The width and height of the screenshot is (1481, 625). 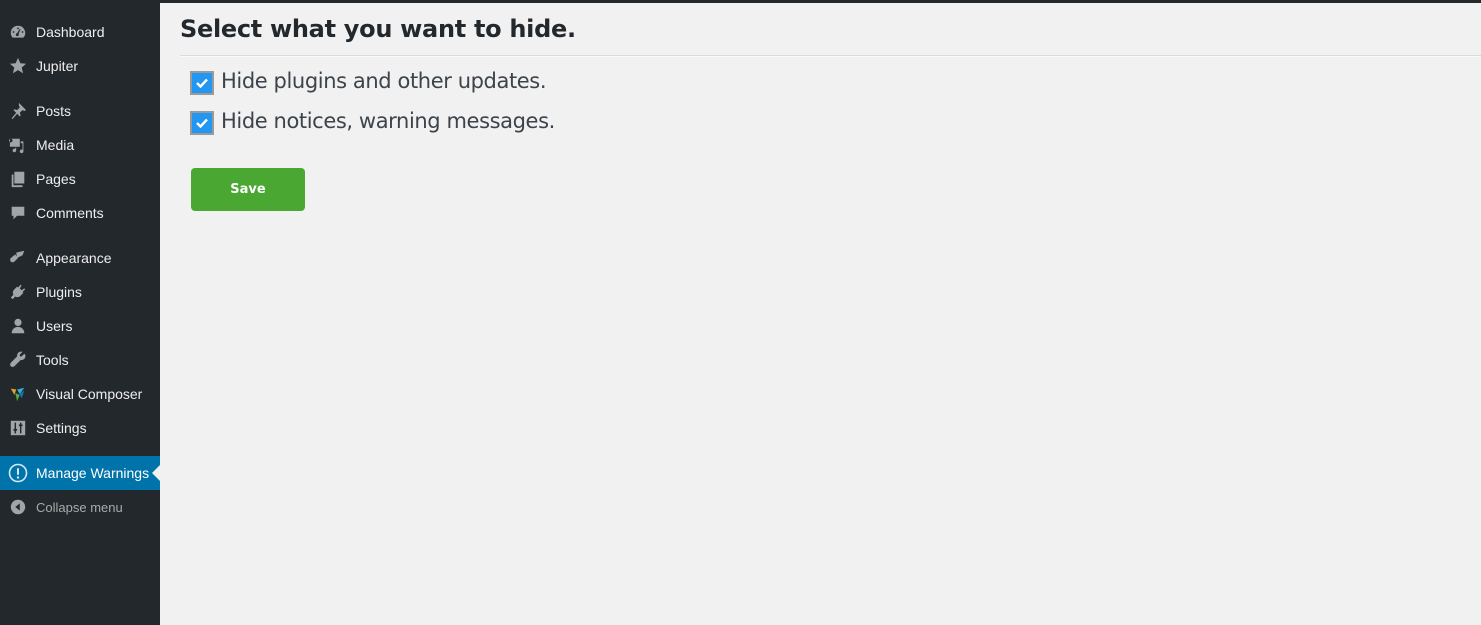 I want to click on sidebar-item-label: Comments, so click(x=70, y=213).